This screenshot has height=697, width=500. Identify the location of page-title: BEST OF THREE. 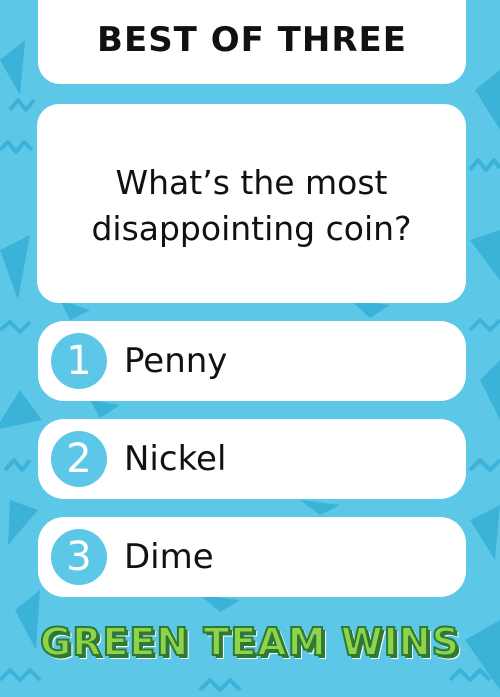
(252, 40).